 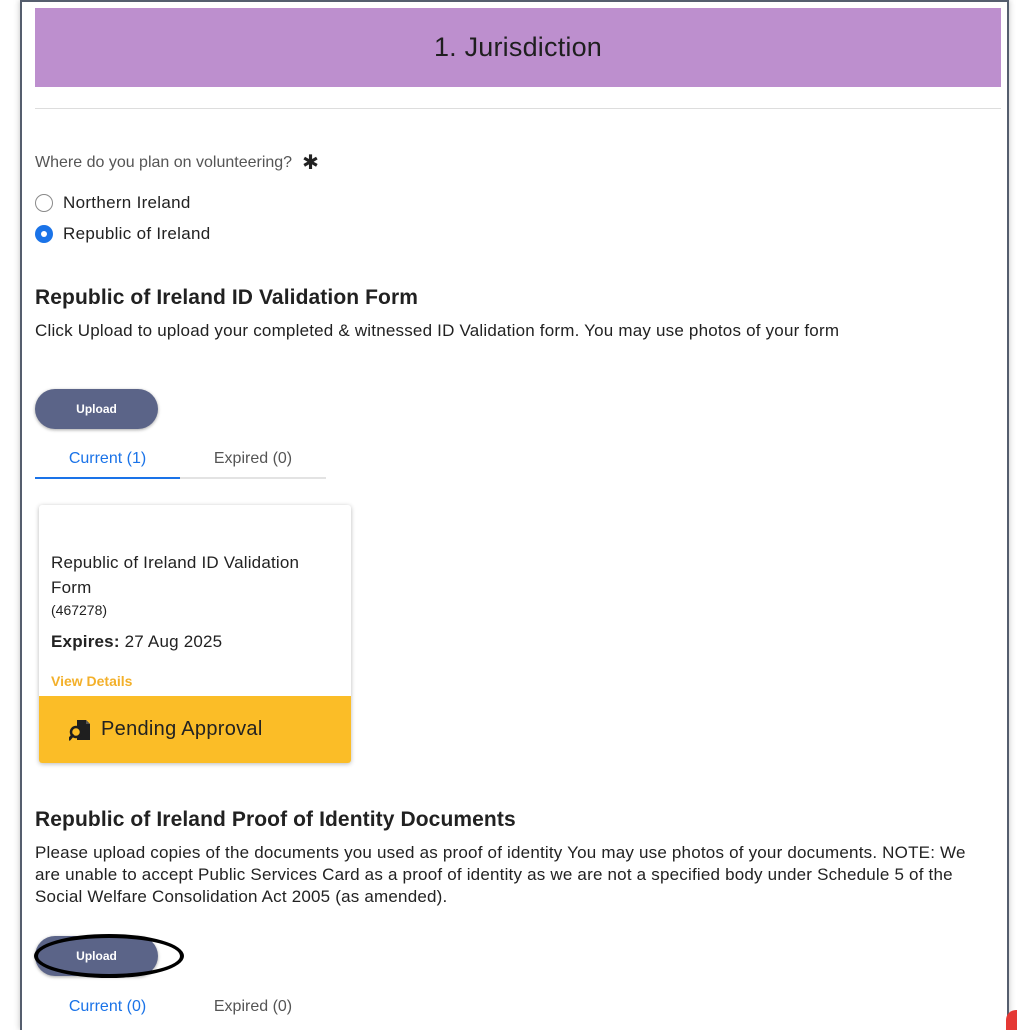 What do you see at coordinates (91, 681) in the screenshot?
I see `view-details-link: View Details` at bounding box center [91, 681].